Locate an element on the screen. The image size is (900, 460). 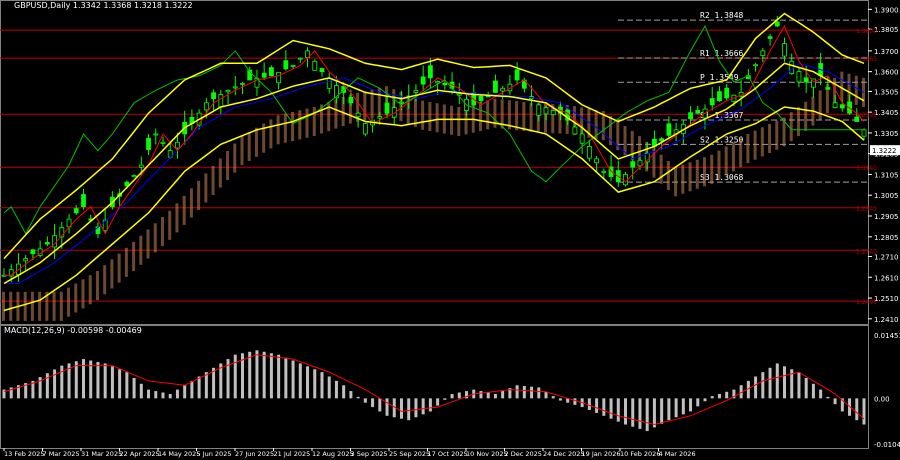
pivot-label: R2 1.3848 is located at coordinates (722, 15).